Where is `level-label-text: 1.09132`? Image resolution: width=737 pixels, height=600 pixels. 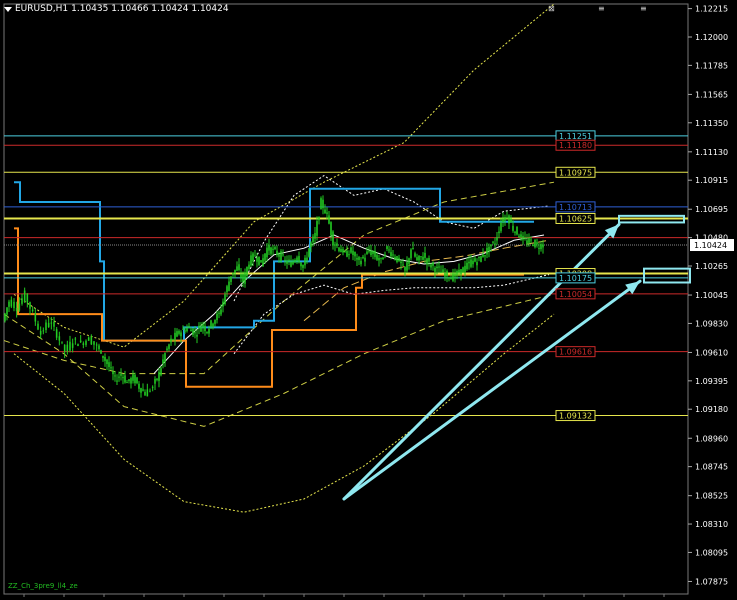 level-label-text: 1.09132 is located at coordinates (575, 416).